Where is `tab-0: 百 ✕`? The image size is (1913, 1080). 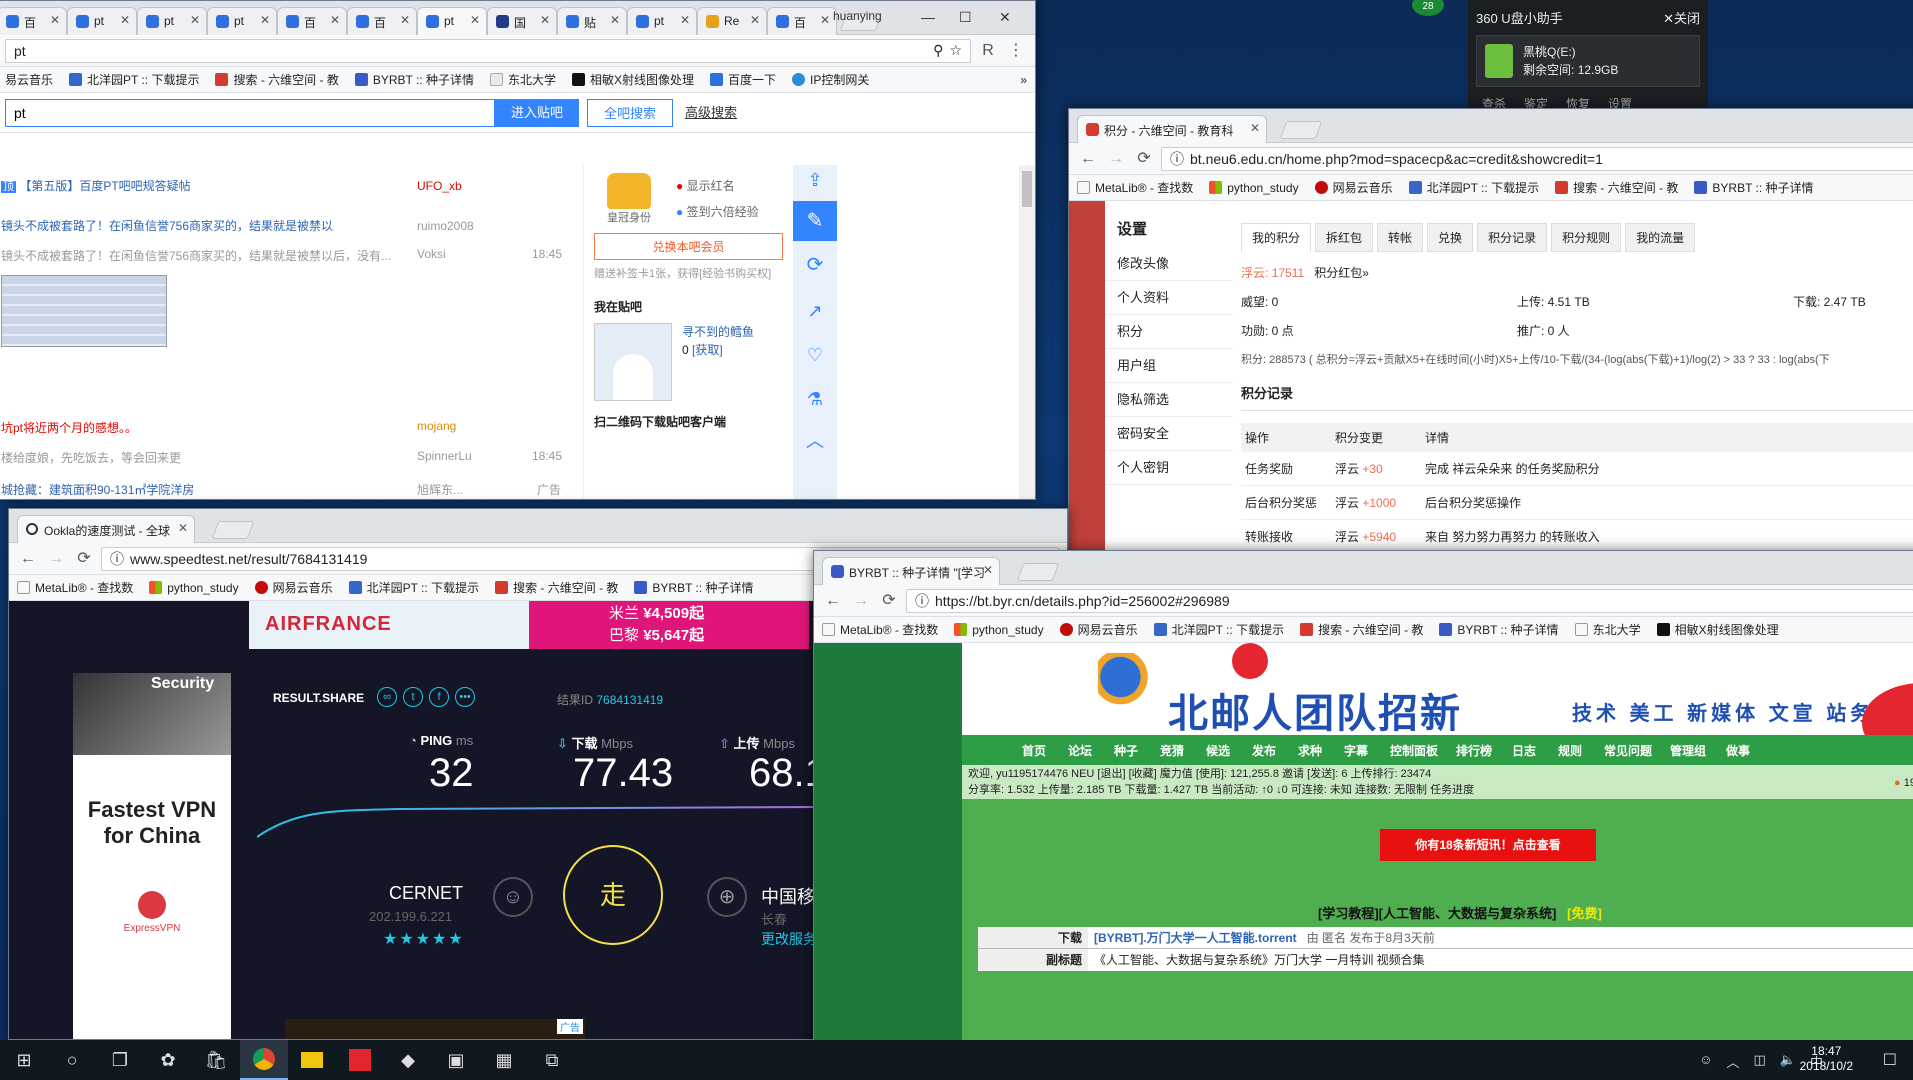 tab-0: 百 ✕ is located at coordinates (33, 21).